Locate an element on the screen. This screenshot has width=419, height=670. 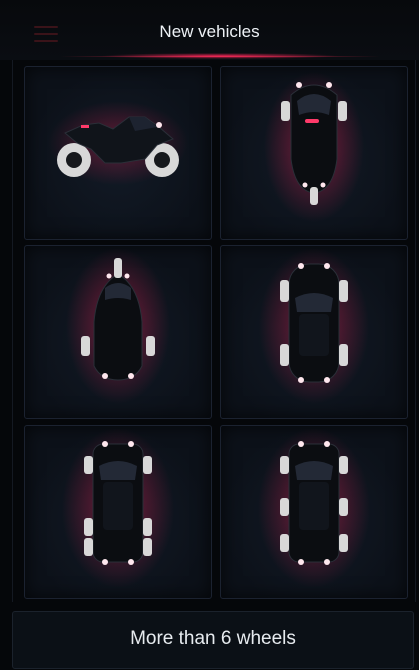
vehicle-option-four-wheel-car is located at coordinates (314, 332).